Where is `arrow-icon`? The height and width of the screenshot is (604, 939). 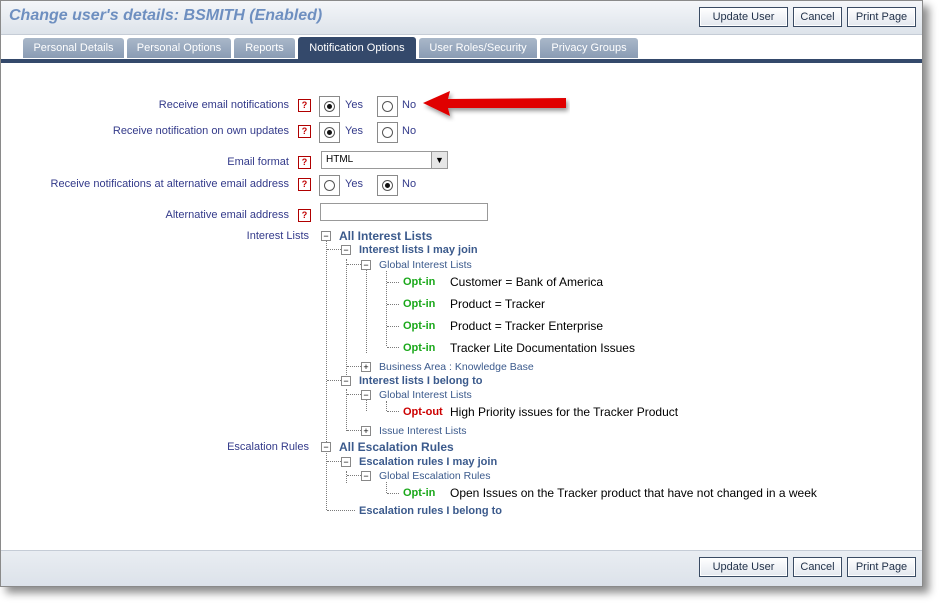 arrow-icon is located at coordinates (494, 103).